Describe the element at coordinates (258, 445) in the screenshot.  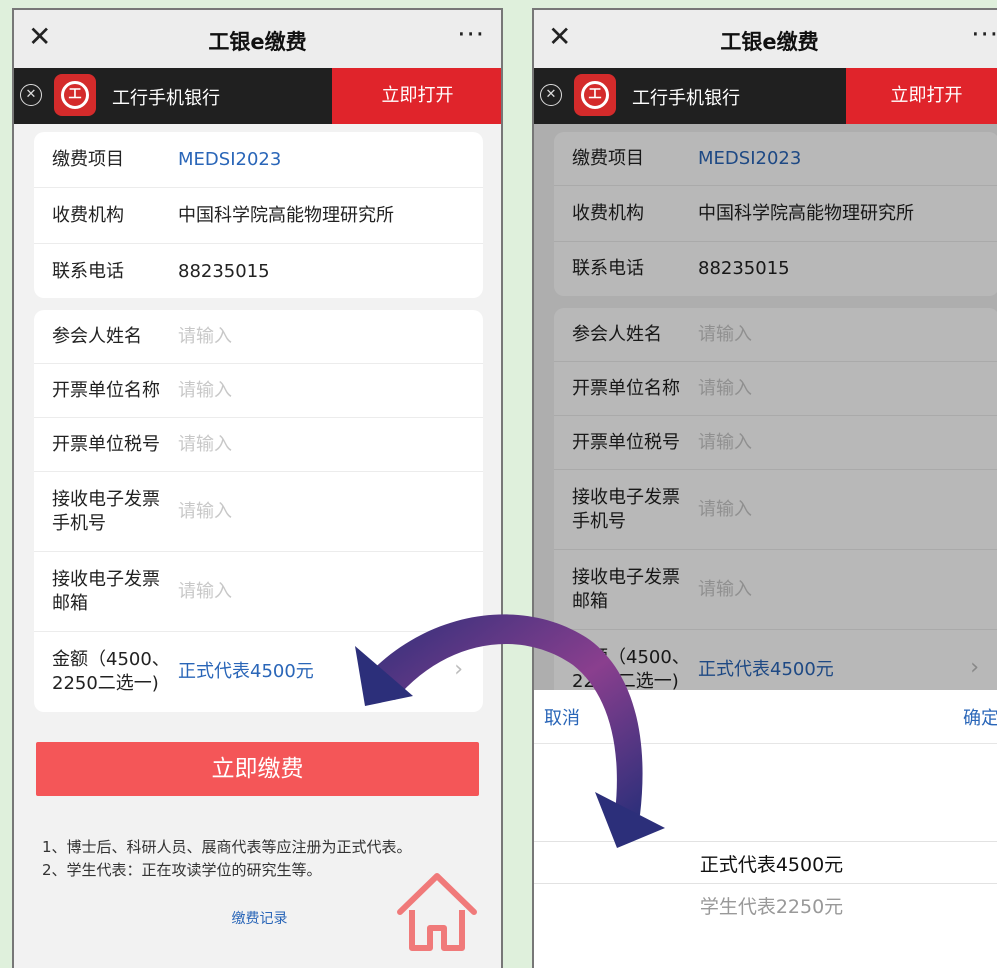
I see `field-tax-id: 开票单位税号 请输入` at that location.